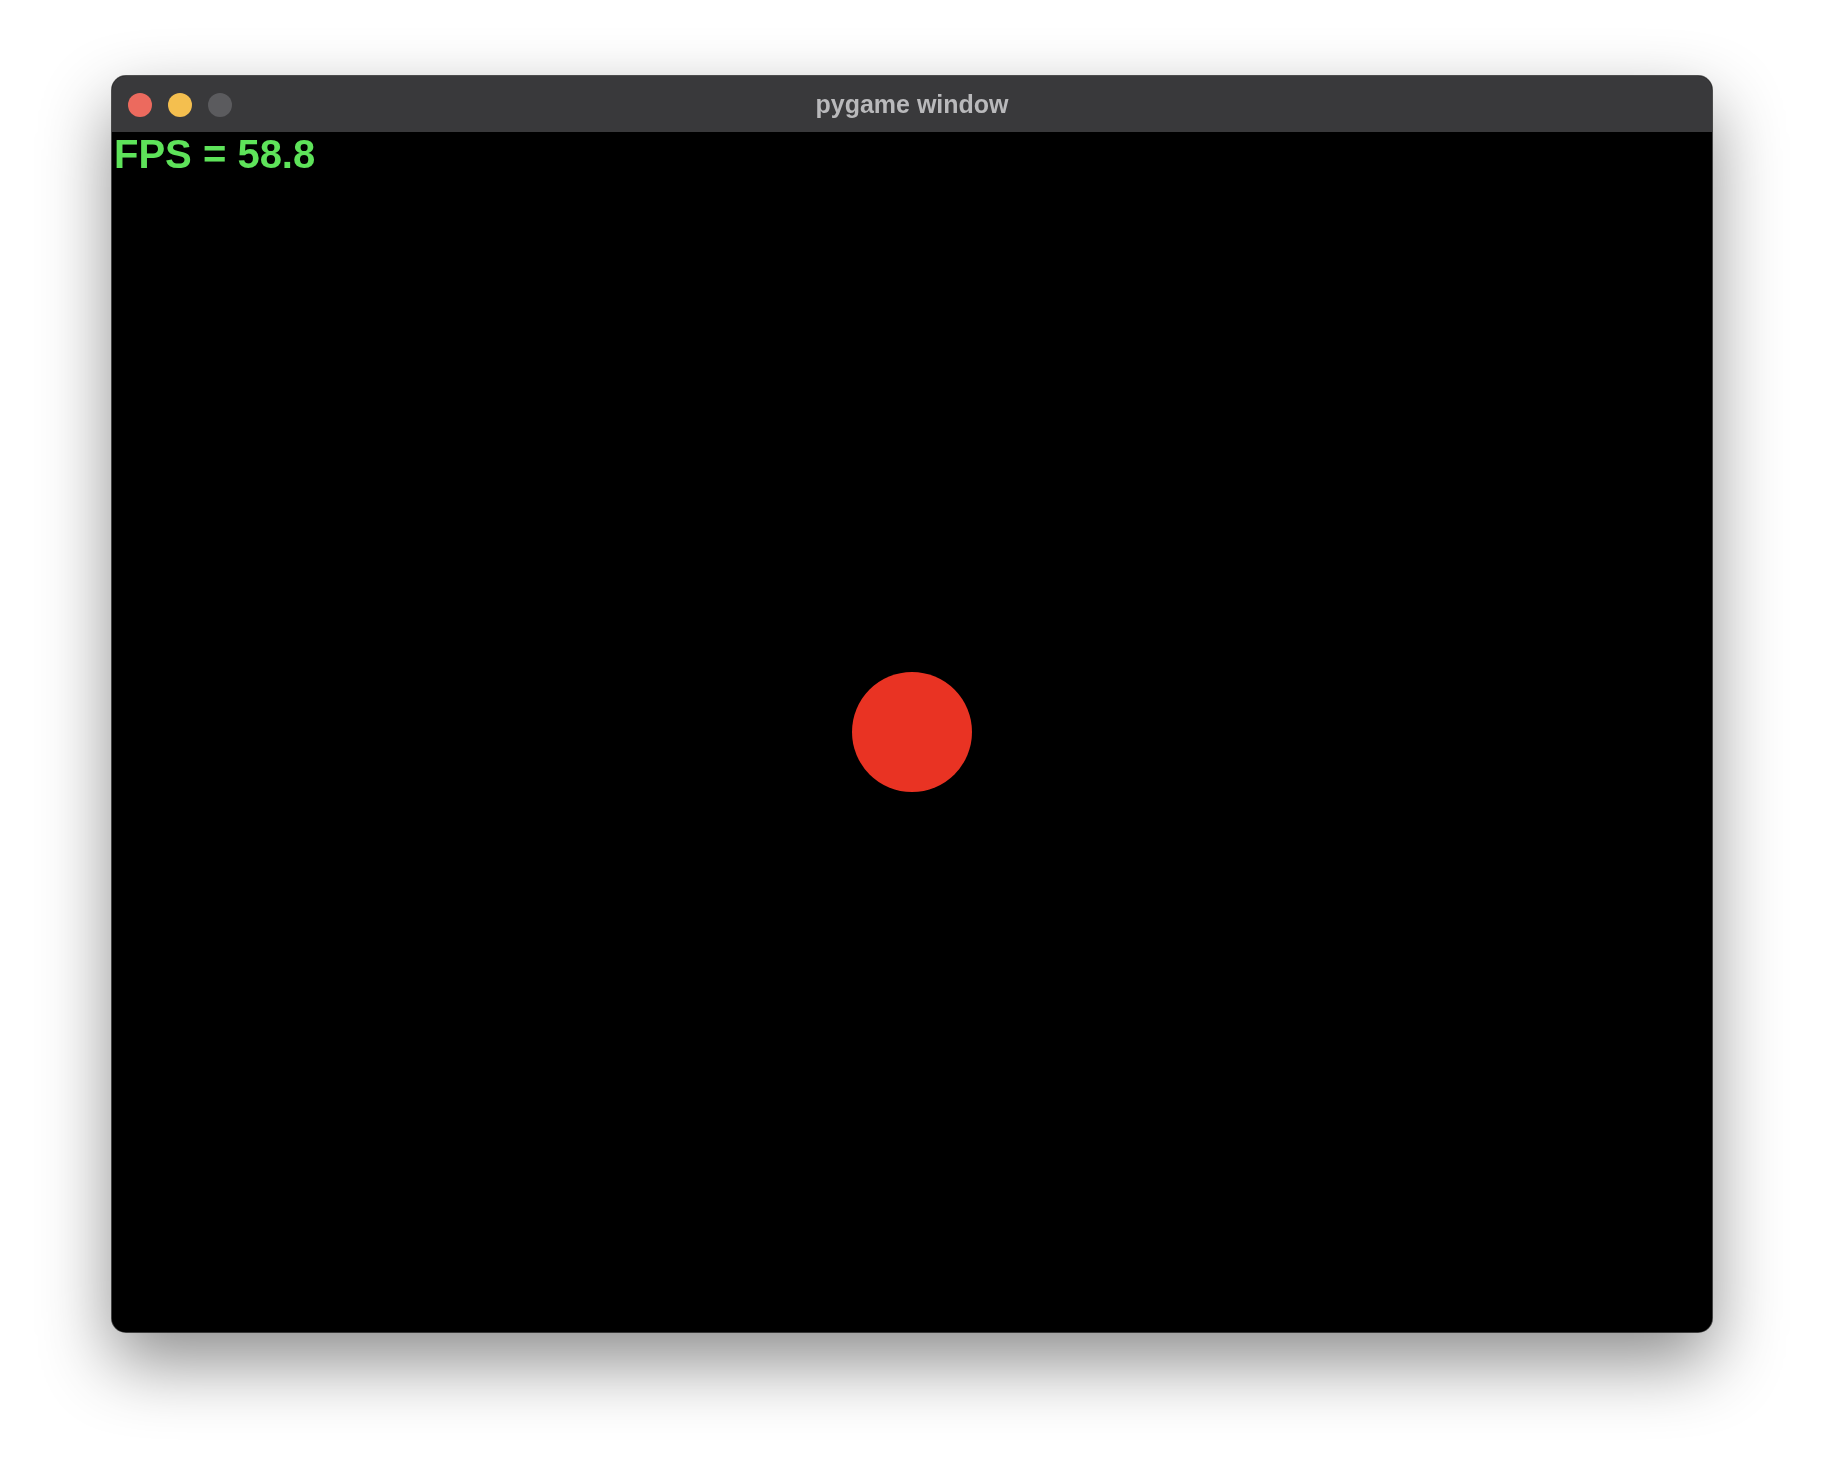 The height and width of the screenshot is (1480, 1824). Describe the element at coordinates (215, 154) in the screenshot. I see `fps-counter: FPS = 58.8` at that location.